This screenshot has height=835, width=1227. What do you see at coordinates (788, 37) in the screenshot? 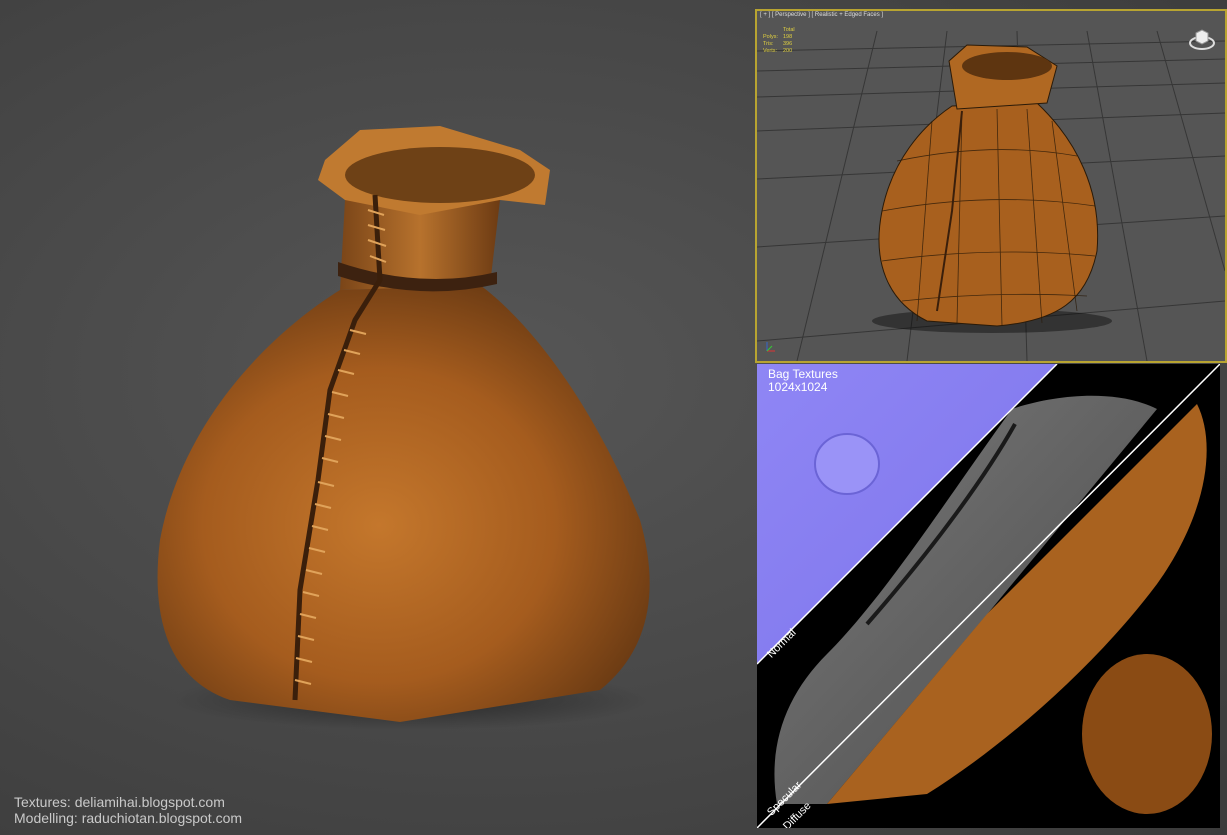
I see `polys-value: 198` at bounding box center [788, 37].